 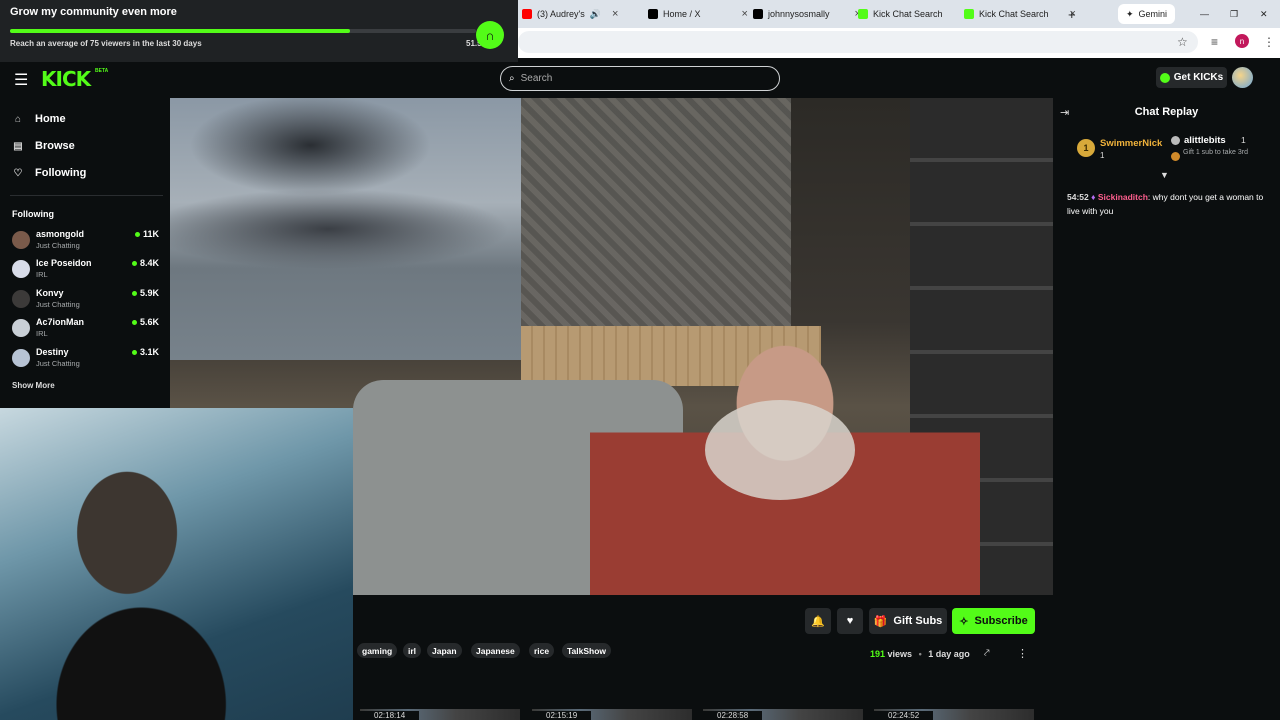 I want to click on chat-title: Chat Replay, so click(x=1166, y=112).